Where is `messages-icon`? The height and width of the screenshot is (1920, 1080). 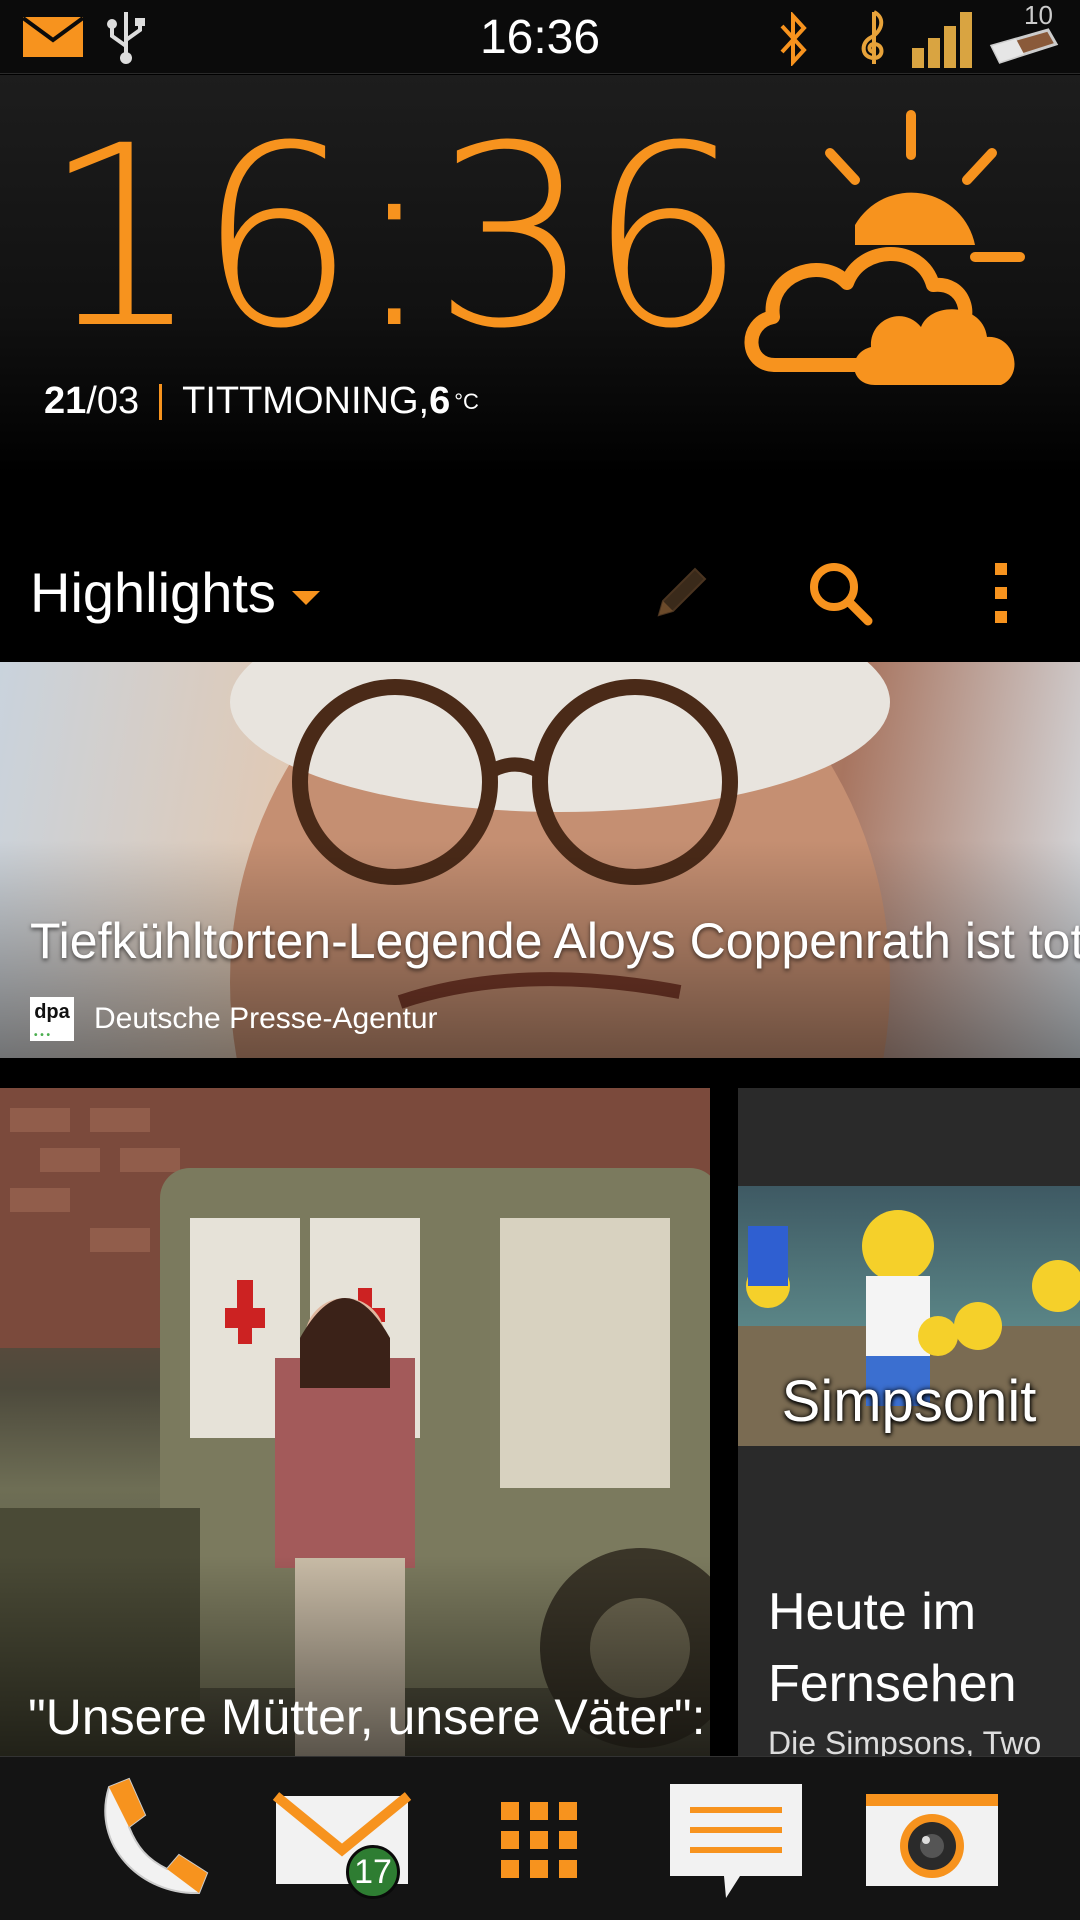
messages-icon is located at coordinates (736, 1842).